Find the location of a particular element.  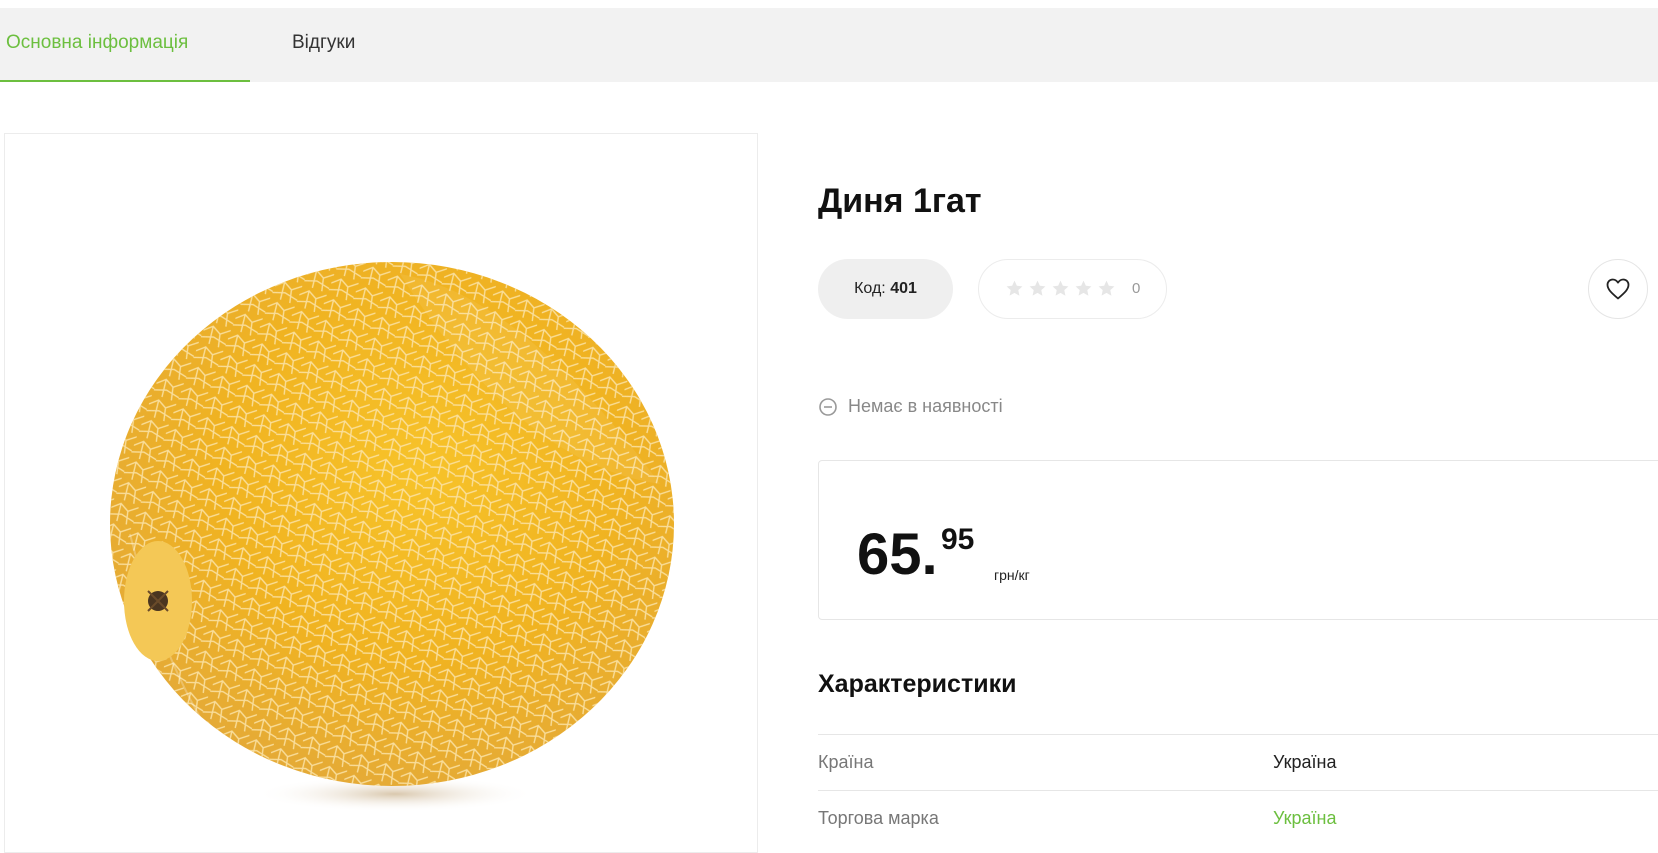

price-integer: 65. is located at coordinates (897, 554).